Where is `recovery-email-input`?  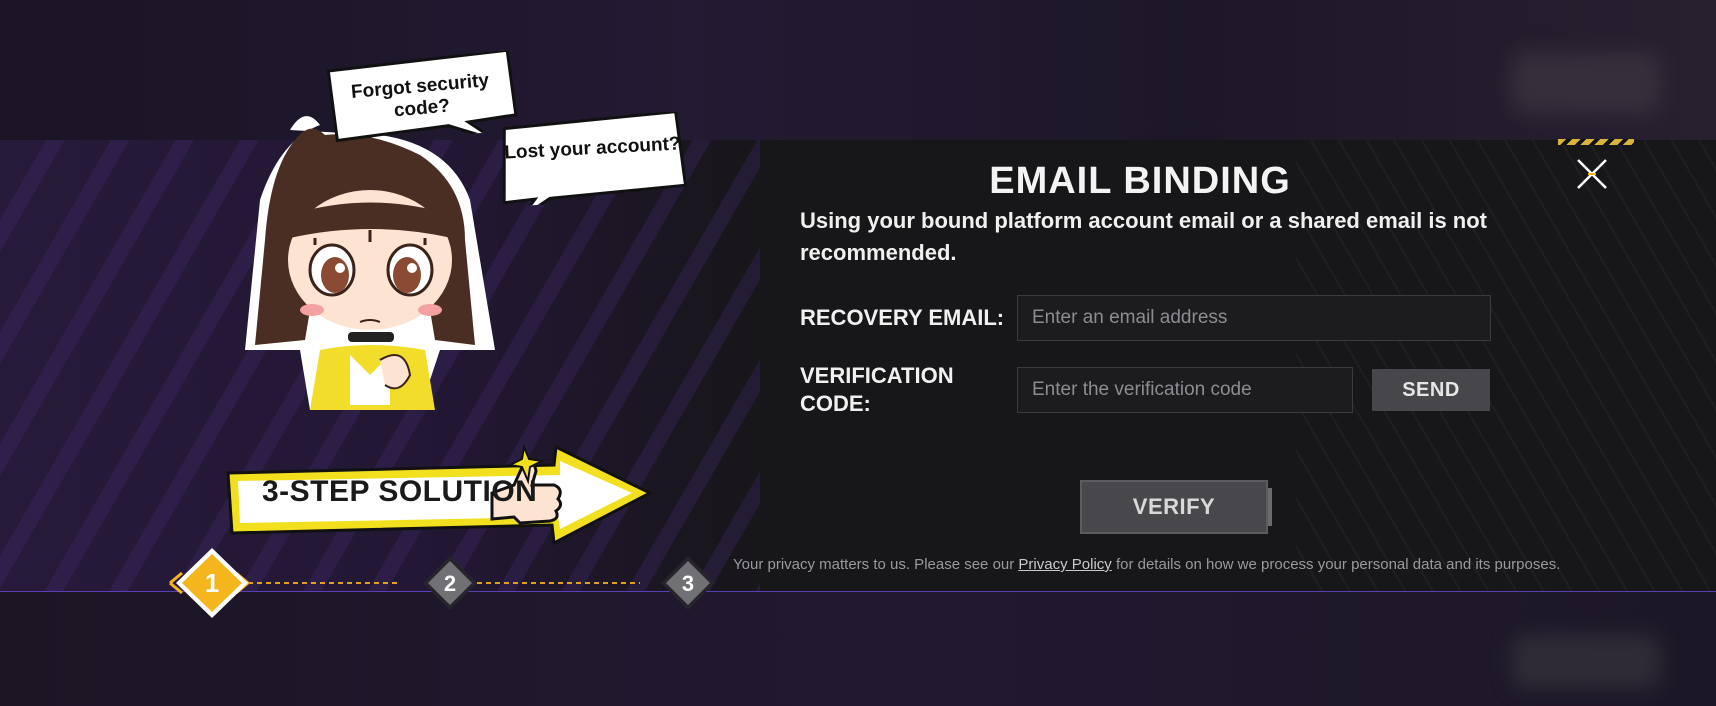 recovery-email-input is located at coordinates (1254, 318).